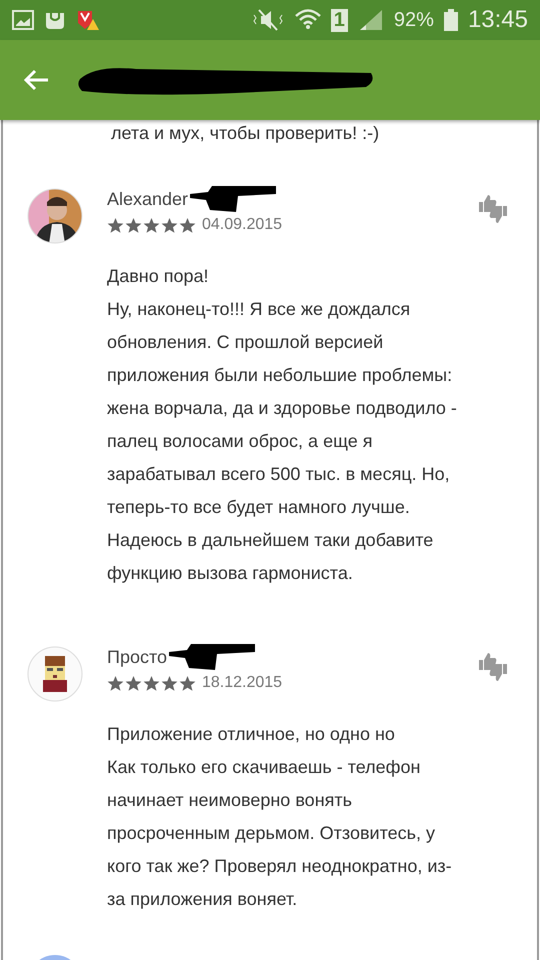  Describe the element at coordinates (414, 20) in the screenshot. I see `battery-level: 92%` at that location.